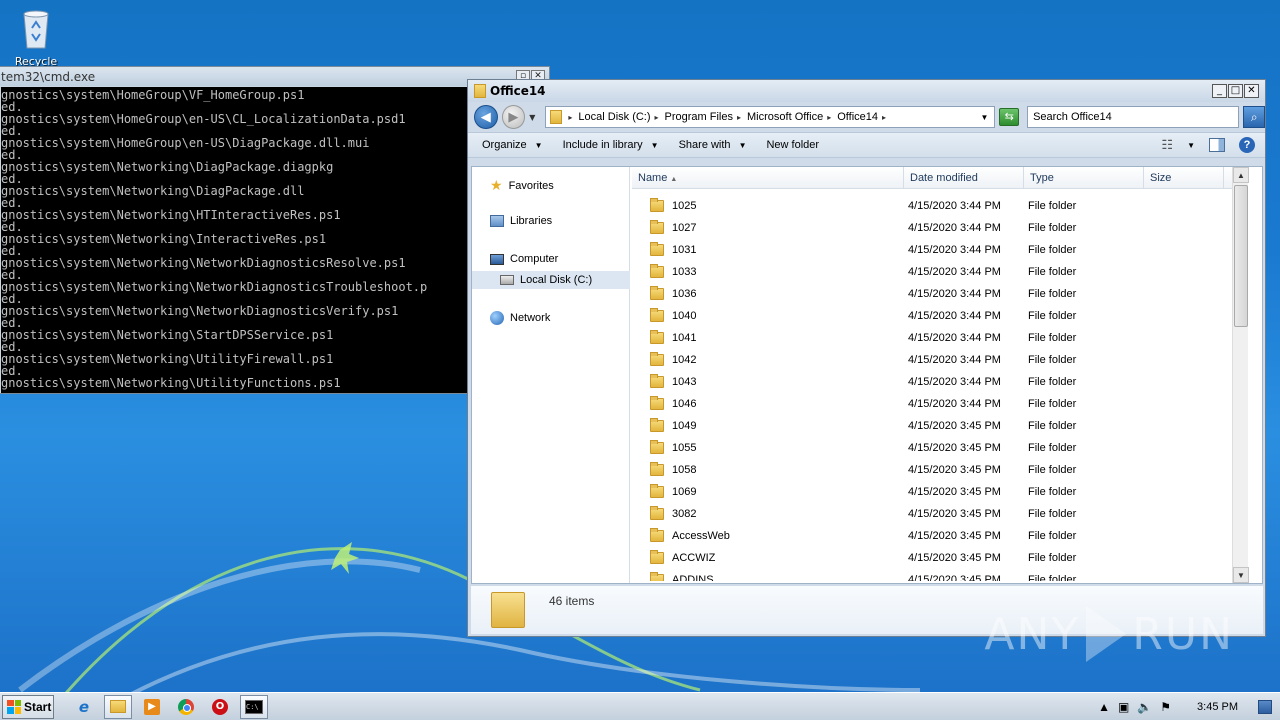  I want to click on table-row: 1042 4/15/2020 3:44 PM File folder, so click(940, 360).